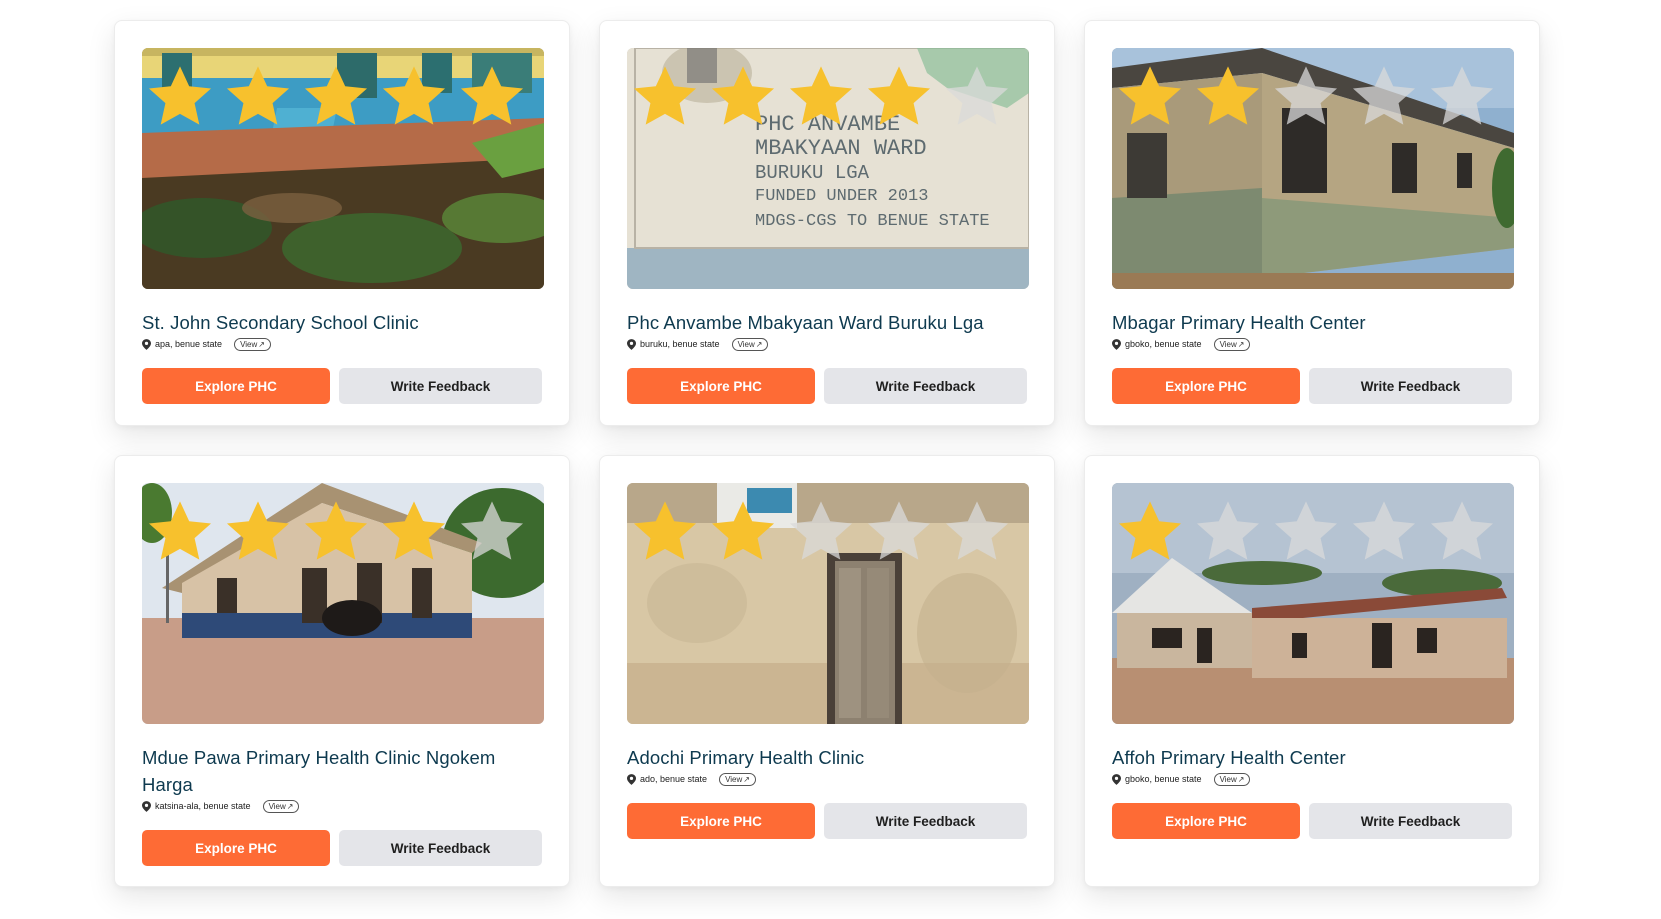 The height and width of the screenshot is (919, 1661). I want to click on sign-text-line: BURUKU LGA, so click(812, 173).